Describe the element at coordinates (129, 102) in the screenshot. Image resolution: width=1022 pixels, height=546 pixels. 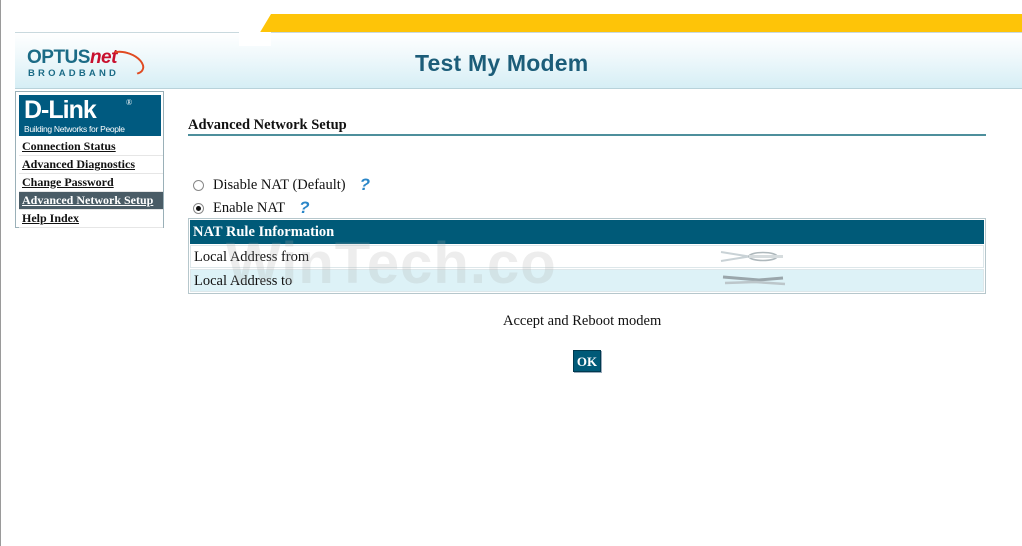
I see `dlink-logo-reg: ®` at that location.